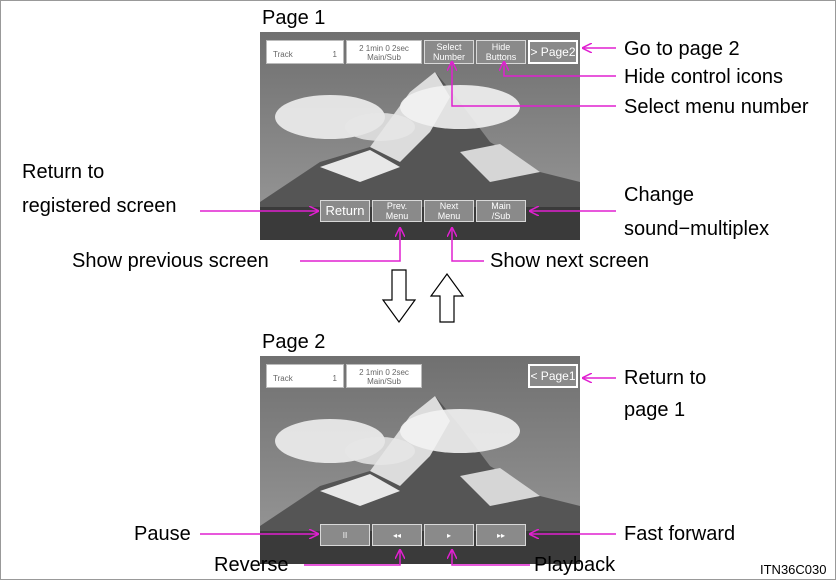 The width and height of the screenshot is (836, 582). Describe the element at coordinates (99, 206) in the screenshot. I see `callout-return-registered-line2: registered screen` at that location.